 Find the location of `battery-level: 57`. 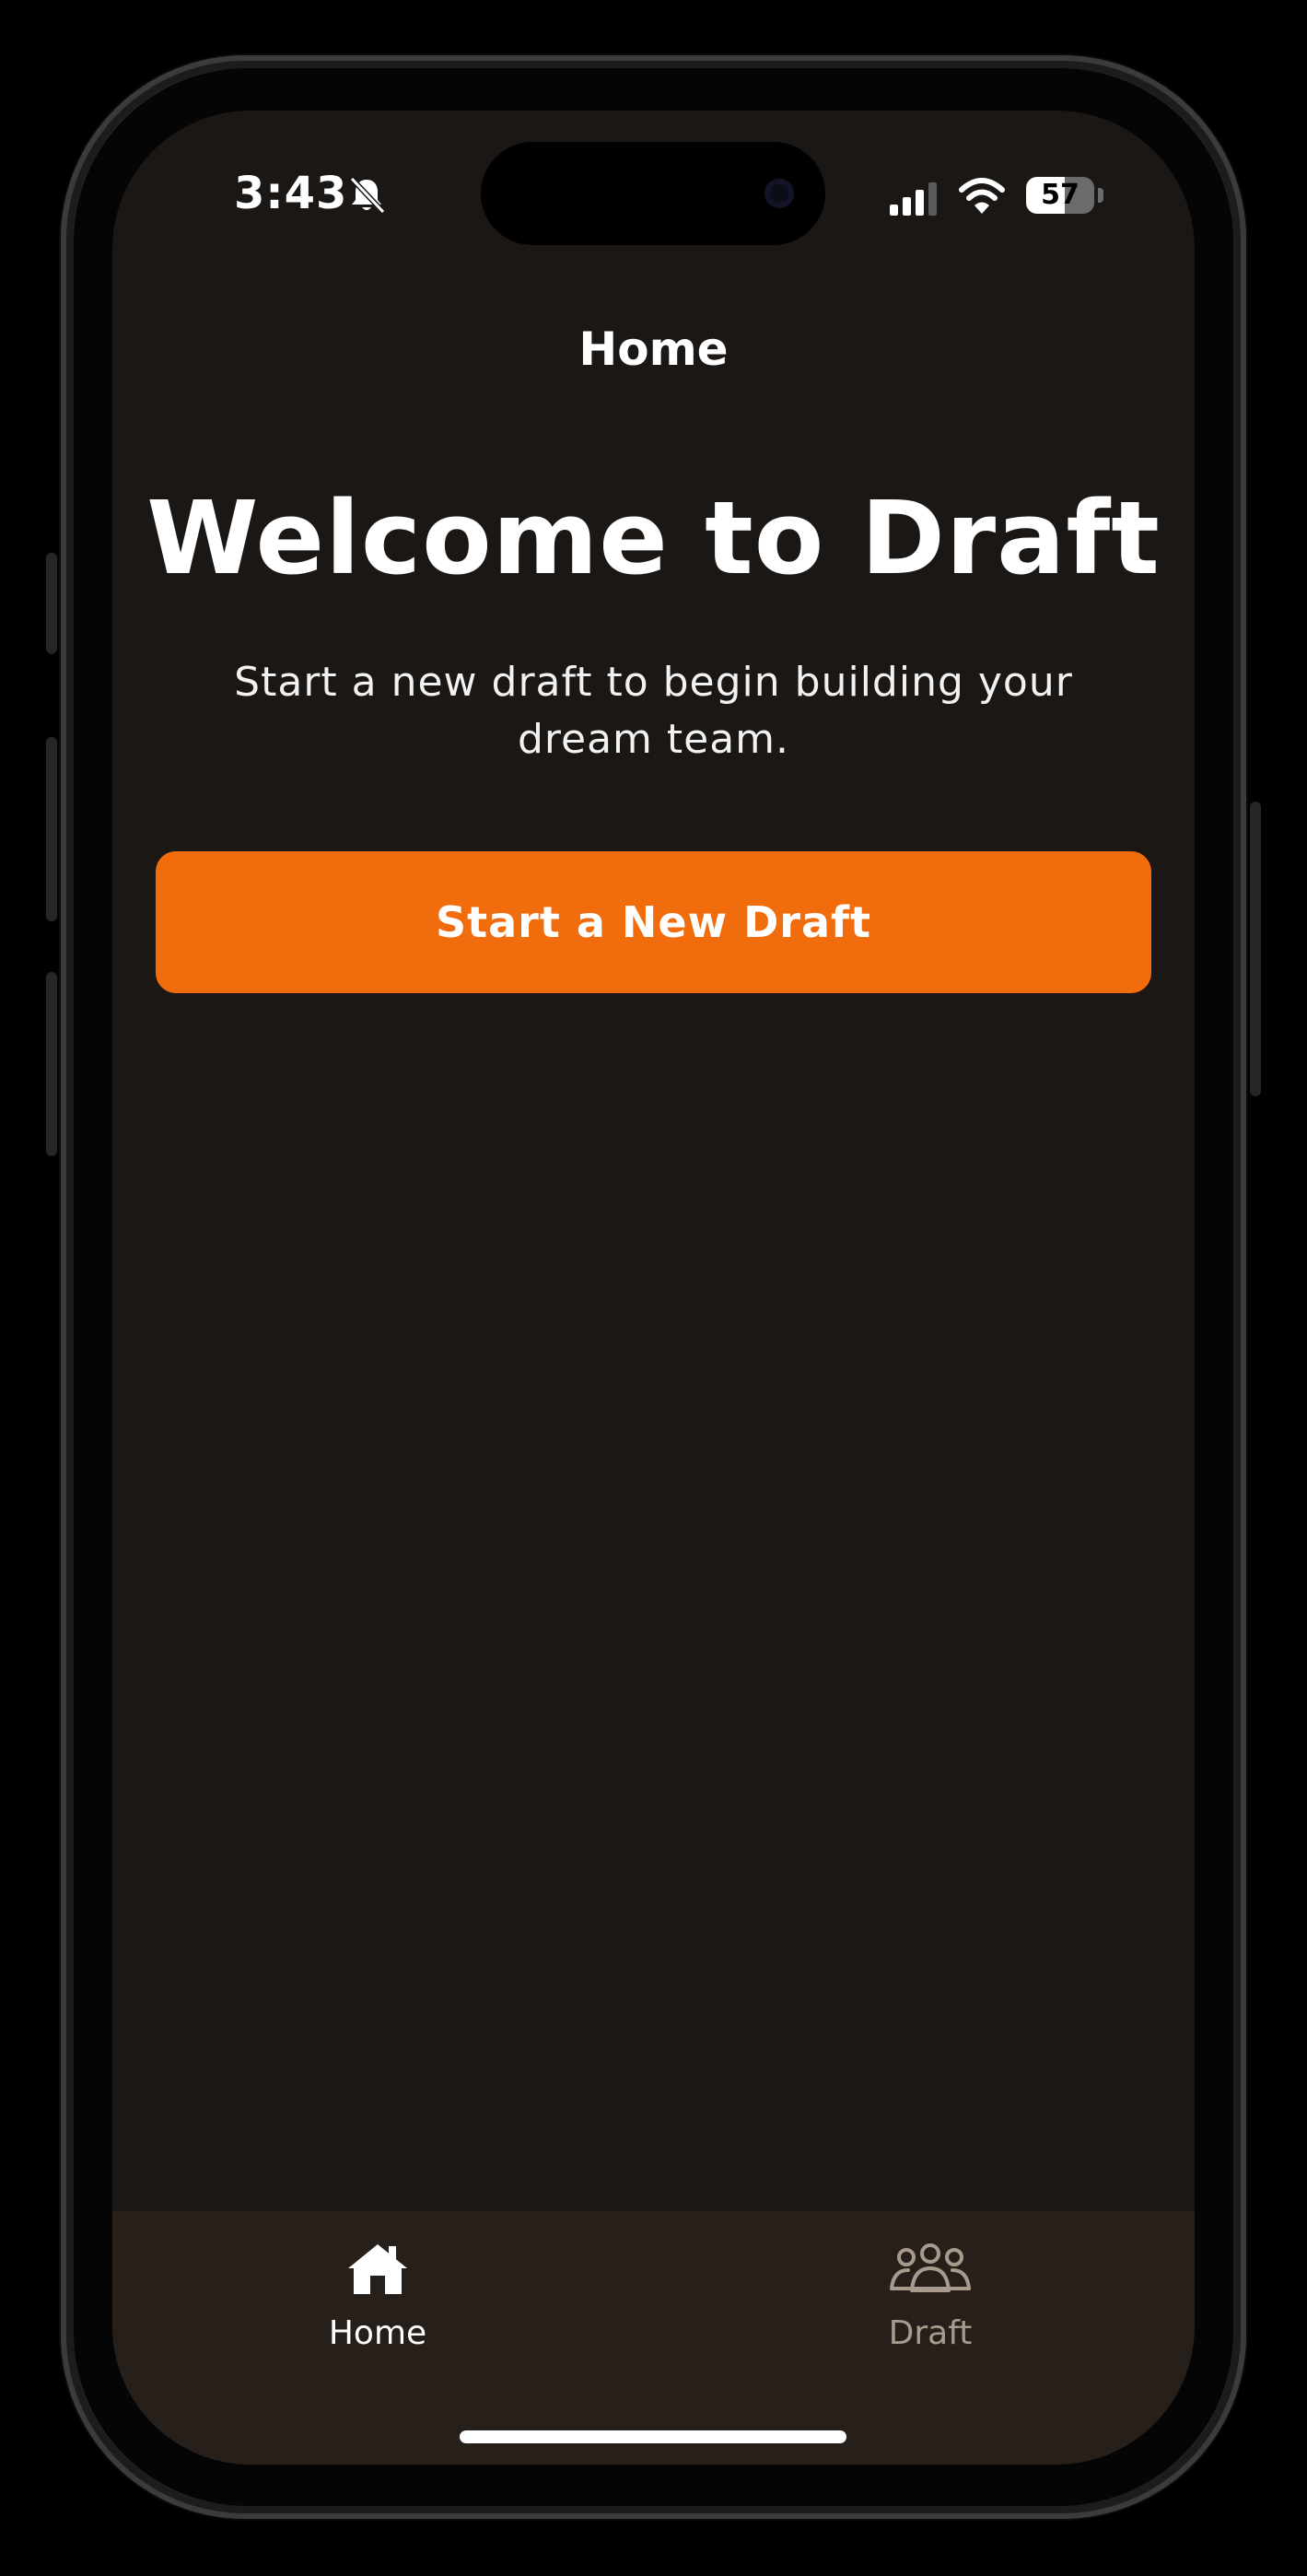

battery-level: 57 is located at coordinates (1060, 195).